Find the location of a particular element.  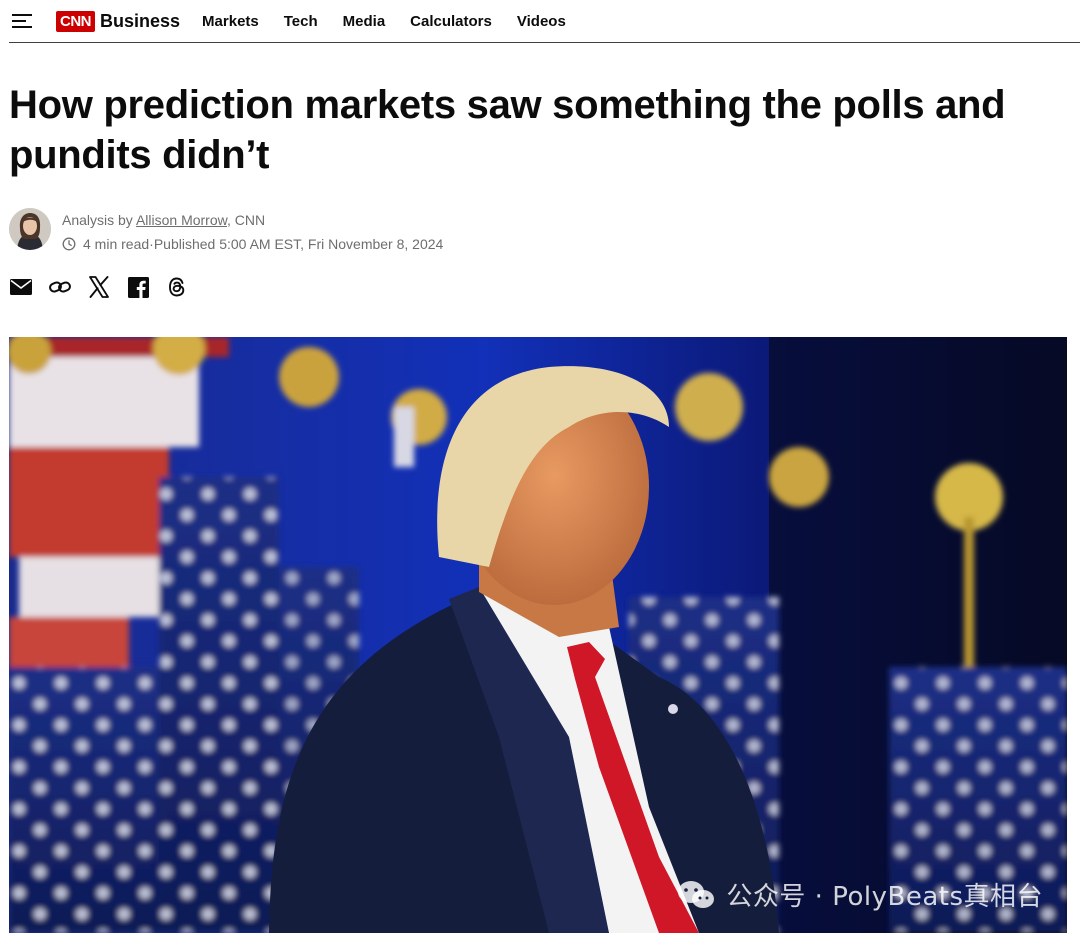

watermark-text: 公众号 · PolyBeats真相台 is located at coordinates (884, 897).